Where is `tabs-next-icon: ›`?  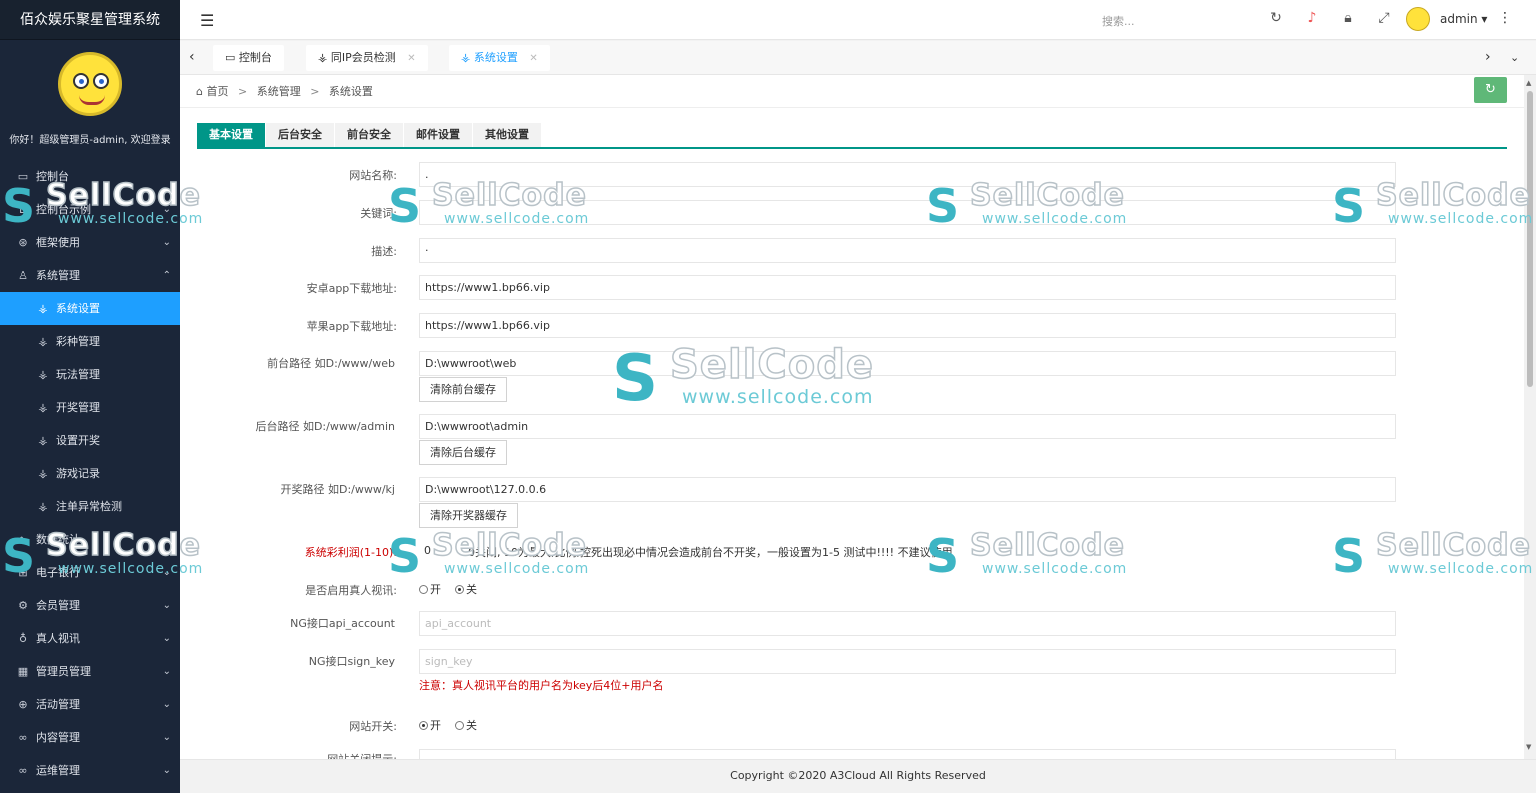 tabs-next-icon: › is located at coordinates (1488, 57).